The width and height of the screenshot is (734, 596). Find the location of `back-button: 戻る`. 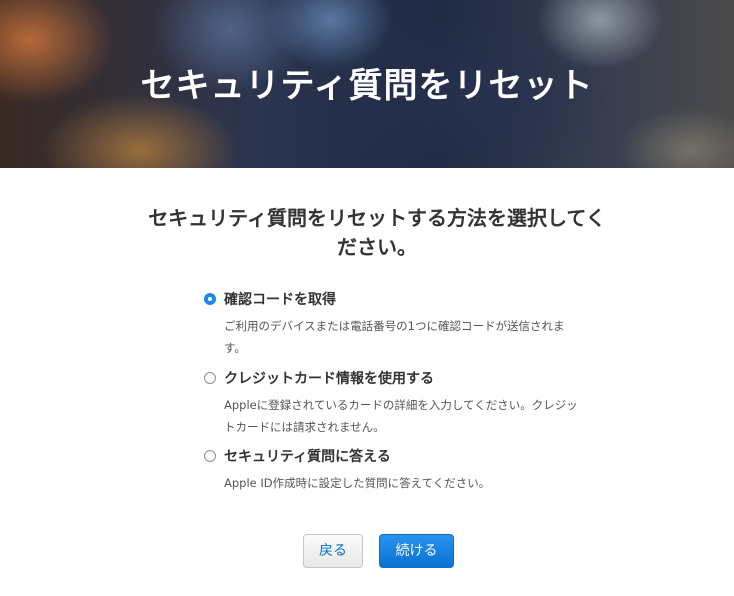

back-button: 戻る is located at coordinates (333, 551).